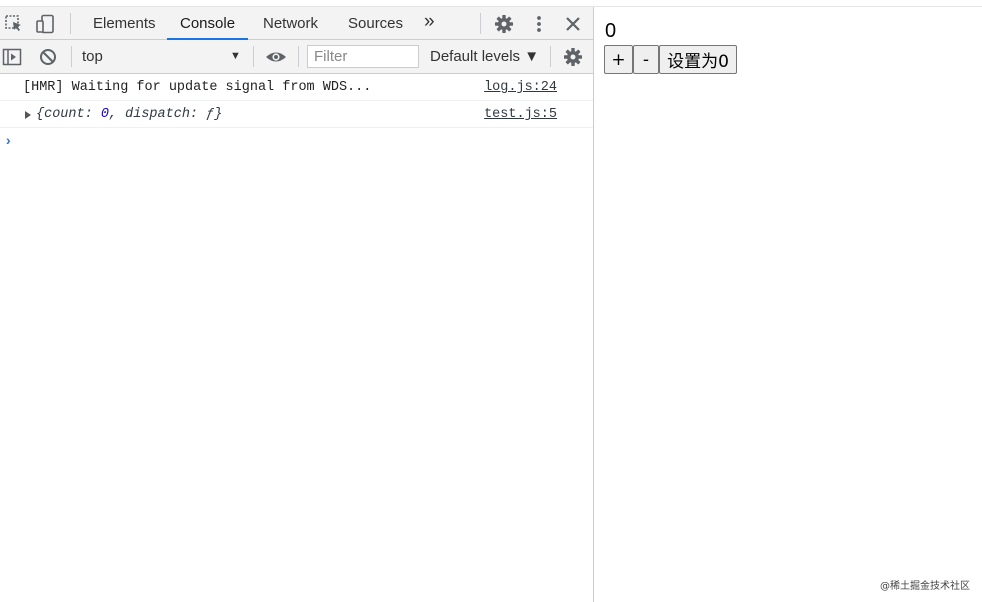 The height and width of the screenshot is (602, 982). I want to click on live-expression-eye-icon, so click(275, 57).